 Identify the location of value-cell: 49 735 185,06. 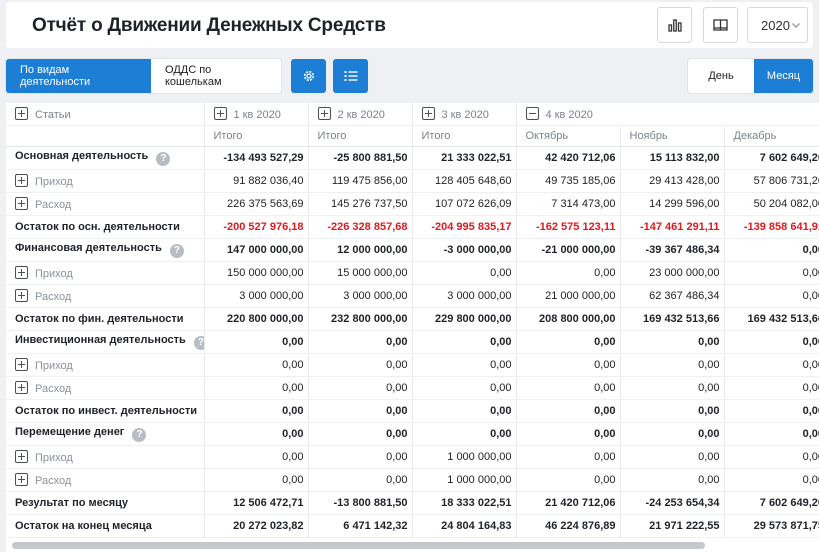
(567, 181).